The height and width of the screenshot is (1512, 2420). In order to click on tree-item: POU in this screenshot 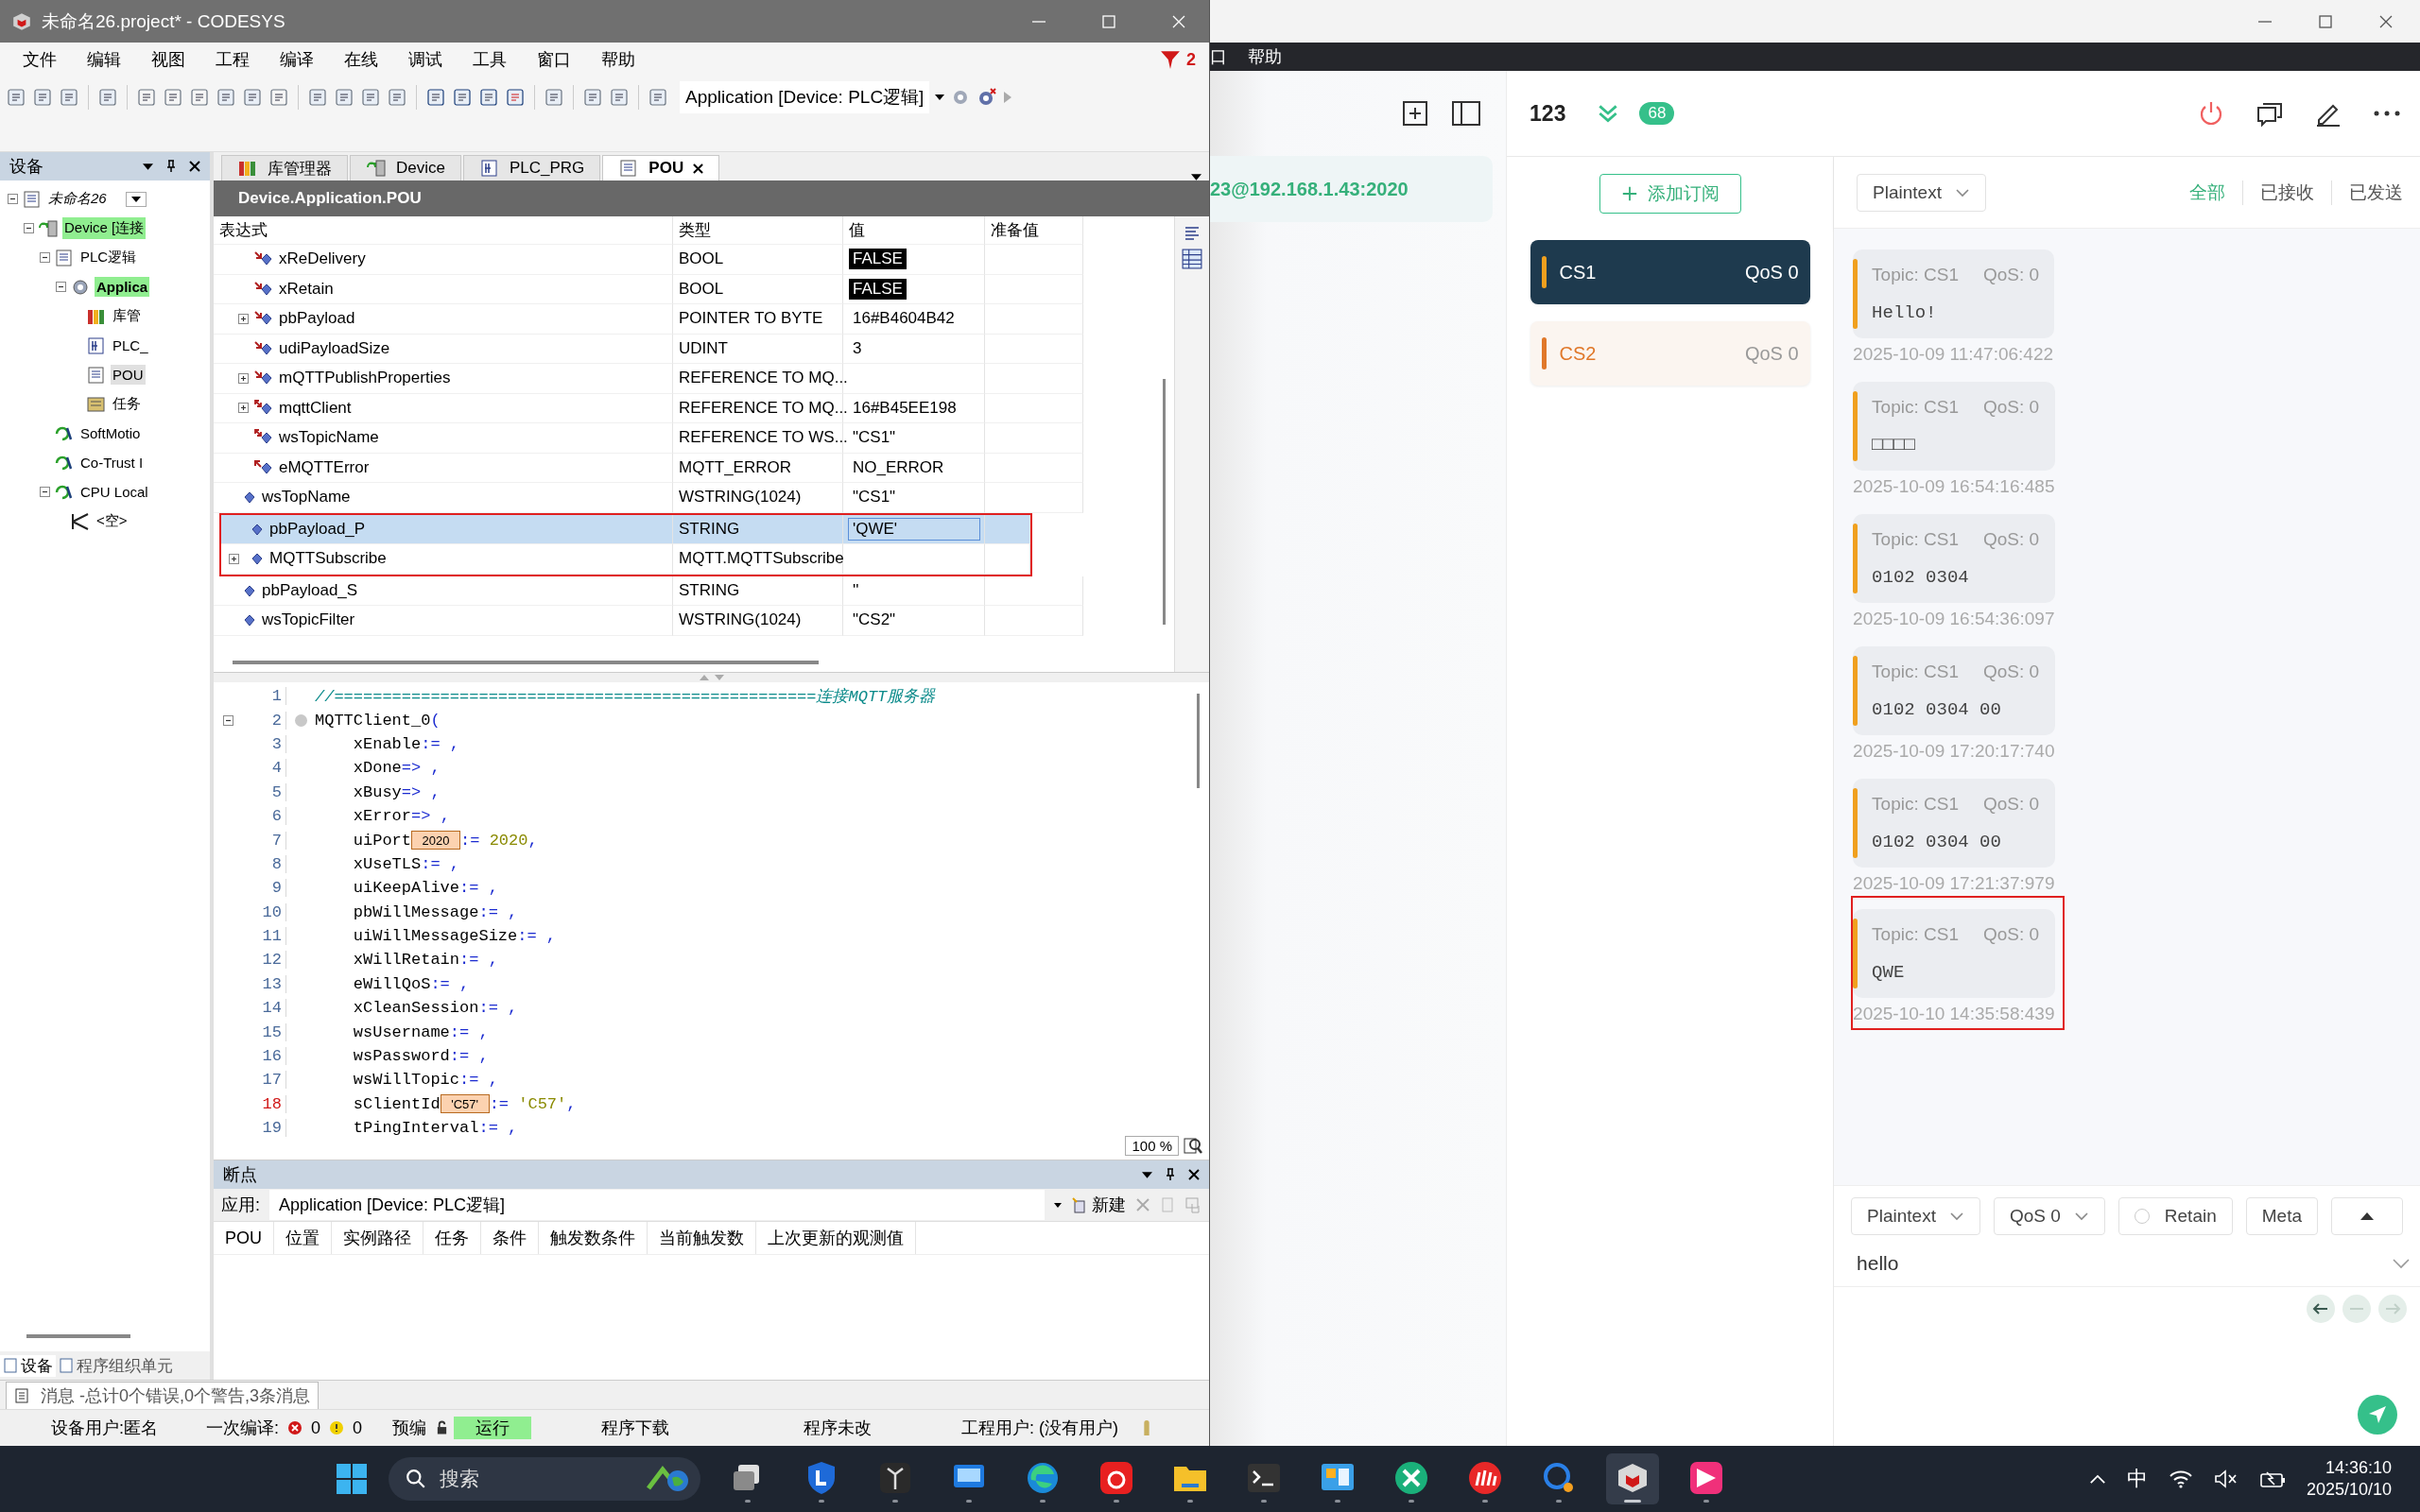, I will do `click(129, 375)`.